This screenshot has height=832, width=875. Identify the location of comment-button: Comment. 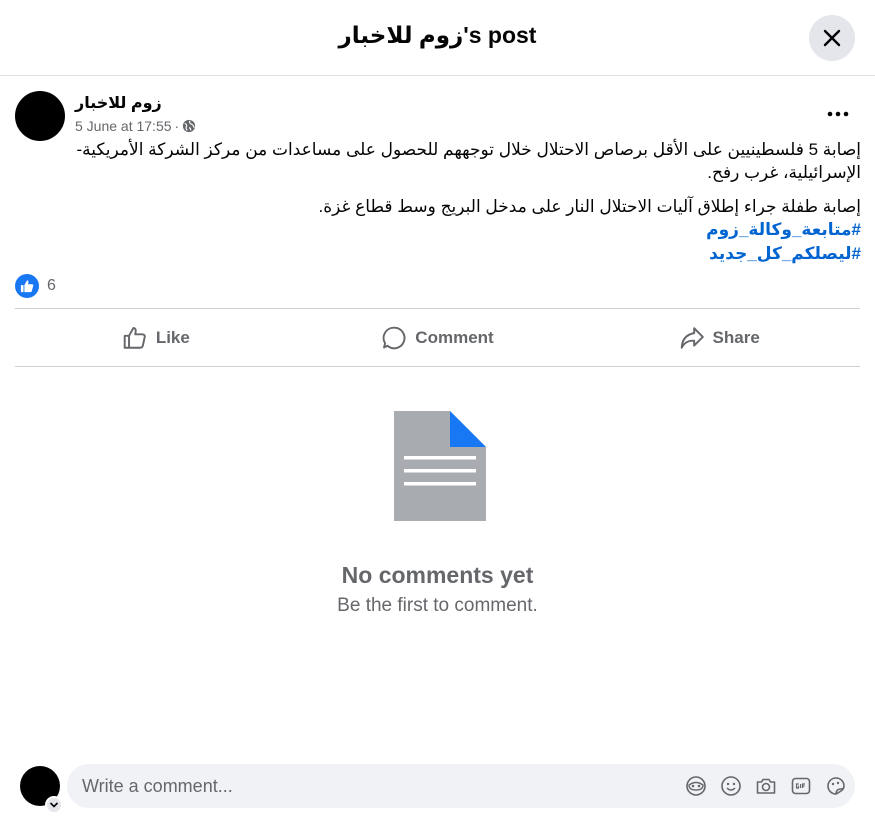
(438, 337).